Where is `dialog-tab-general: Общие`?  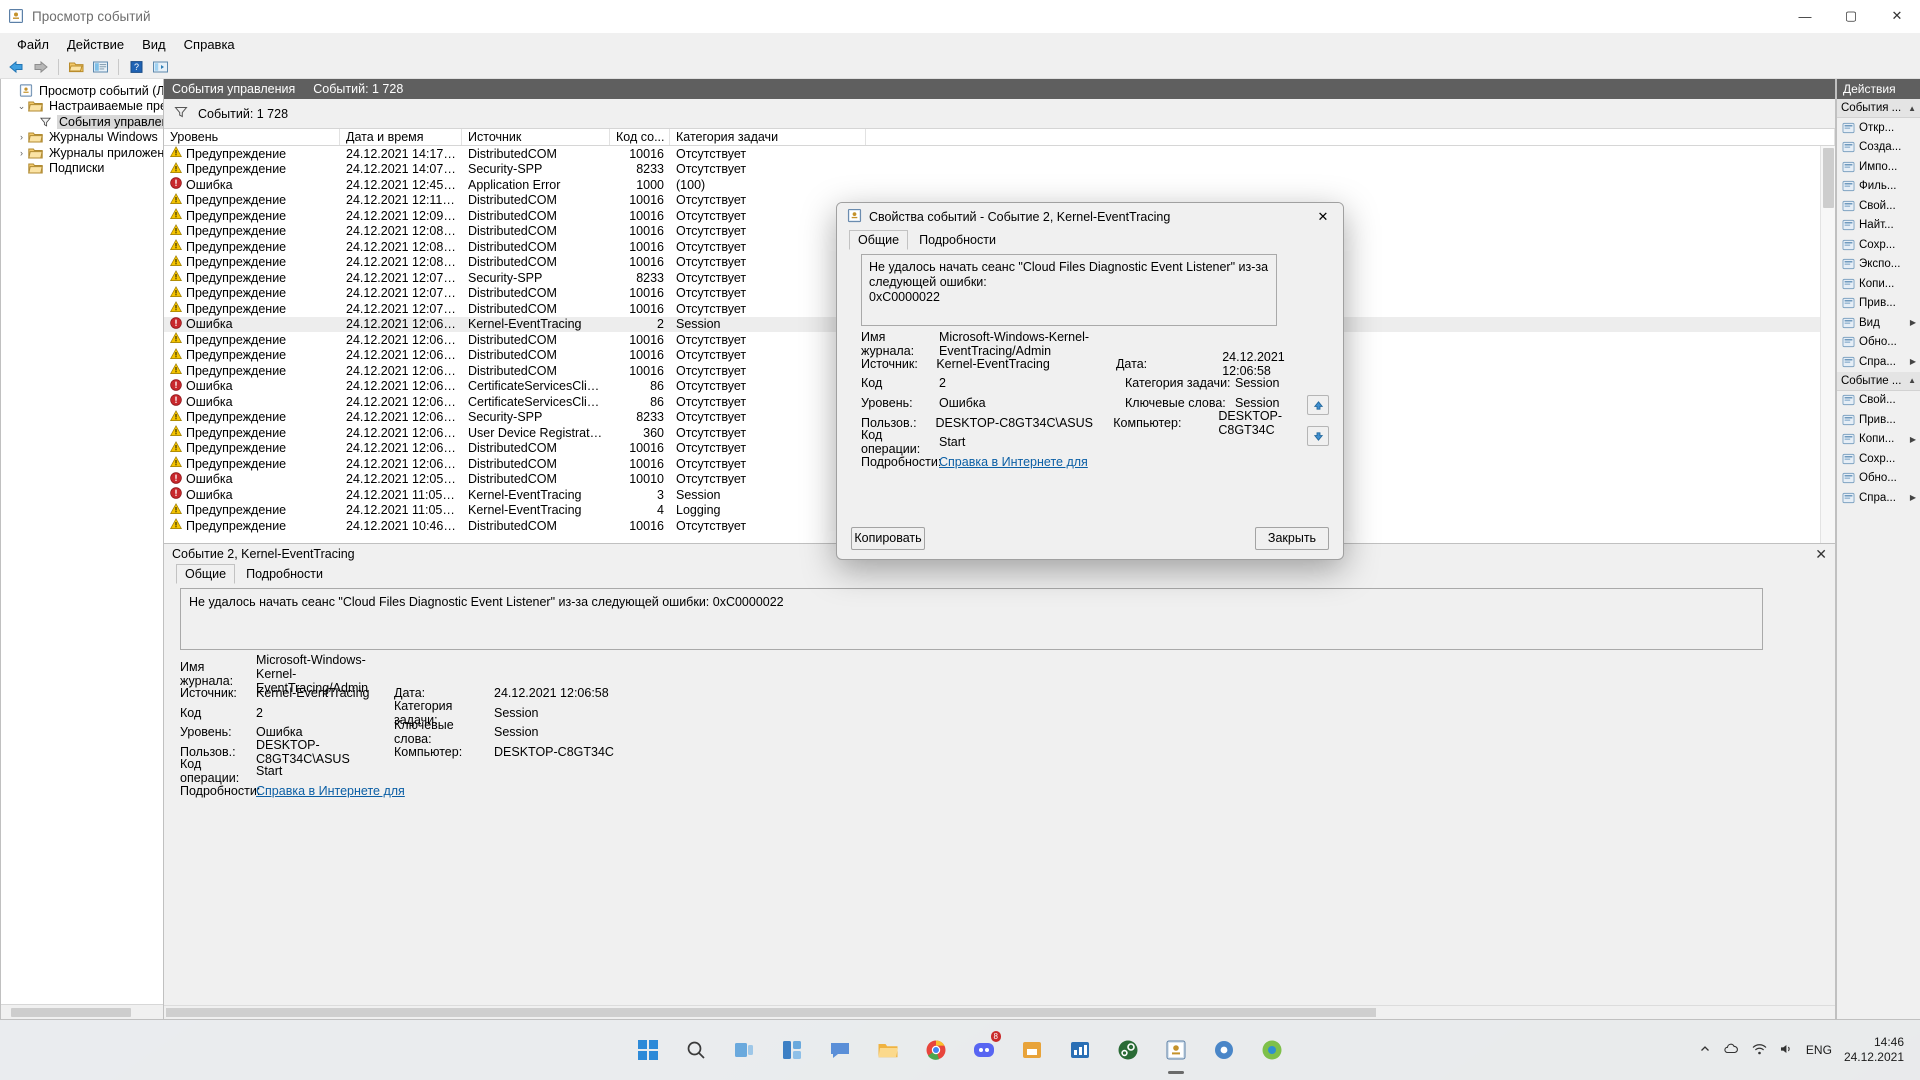
dialog-tab-general: Общие is located at coordinates (879, 240).